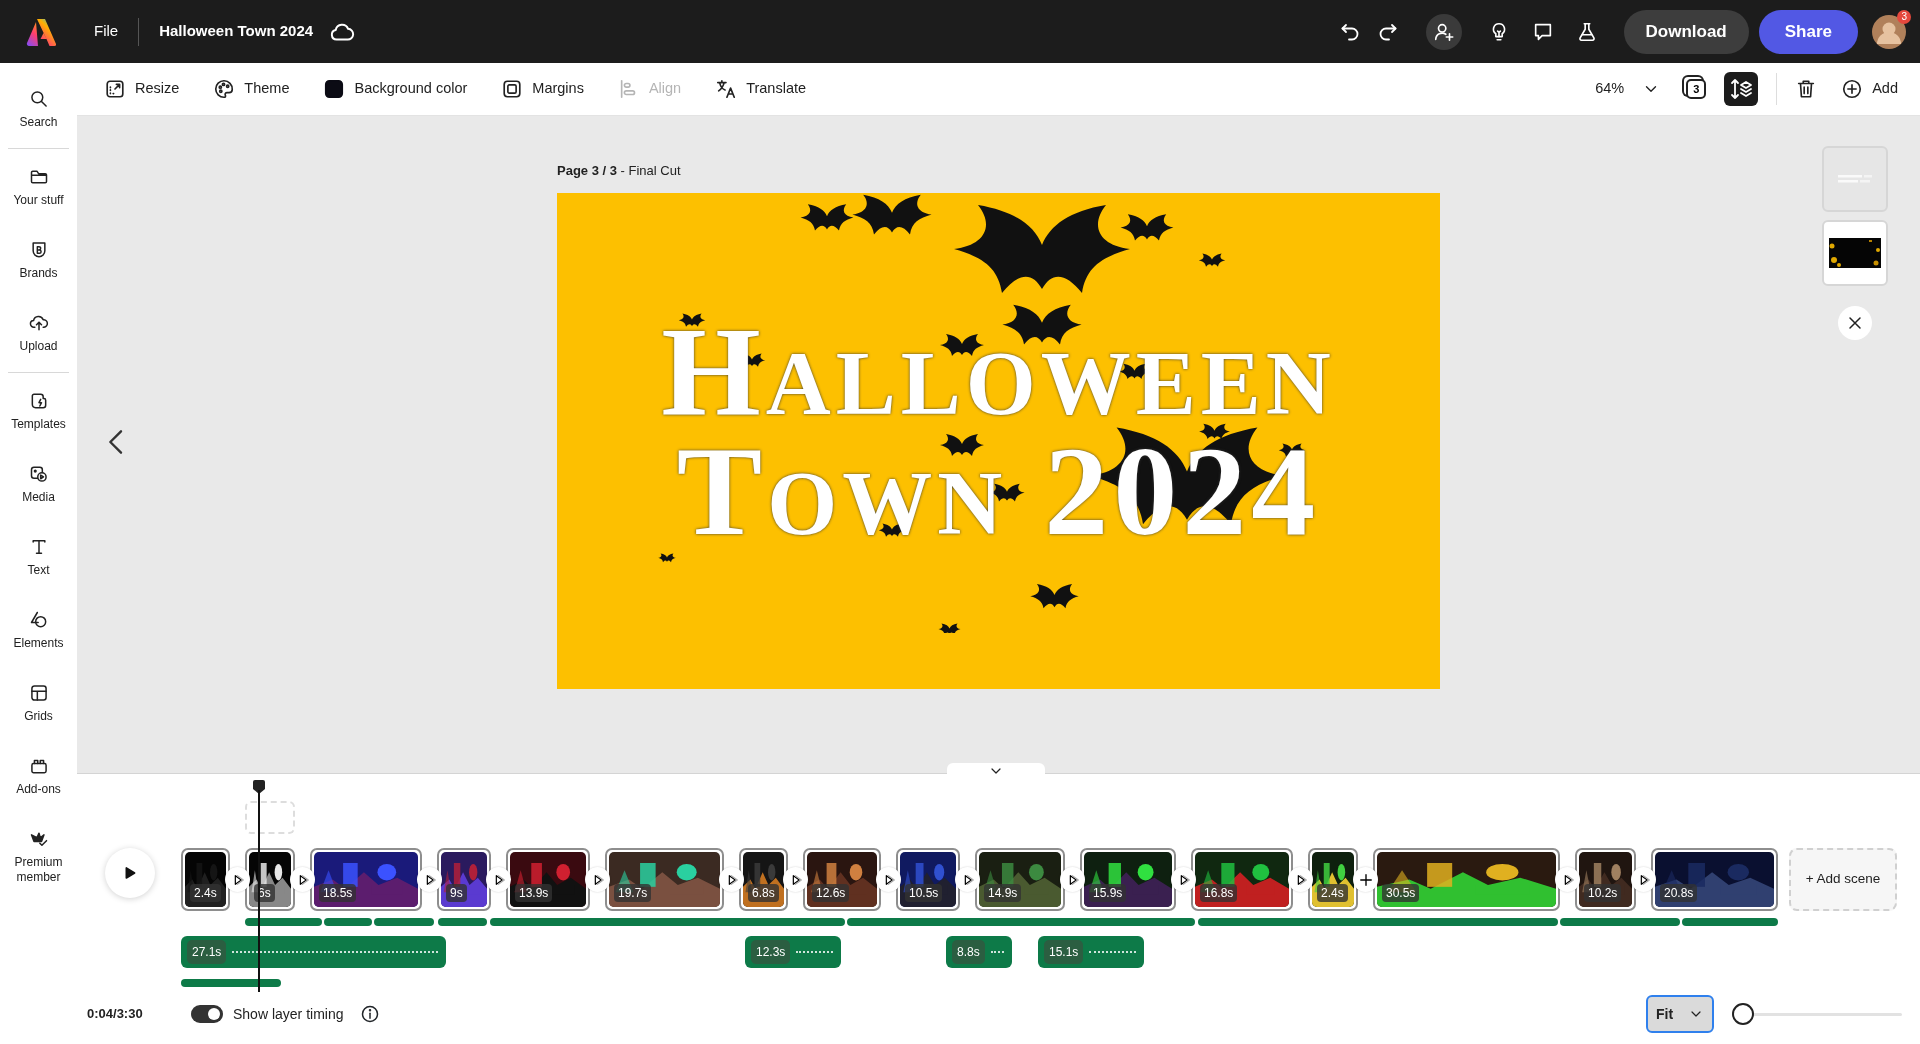 The image size is (1920, 1044). What do you see at coordinates (38, 323) in the screenshot?
I see `upload-icon` at bounding box center [38, 323].